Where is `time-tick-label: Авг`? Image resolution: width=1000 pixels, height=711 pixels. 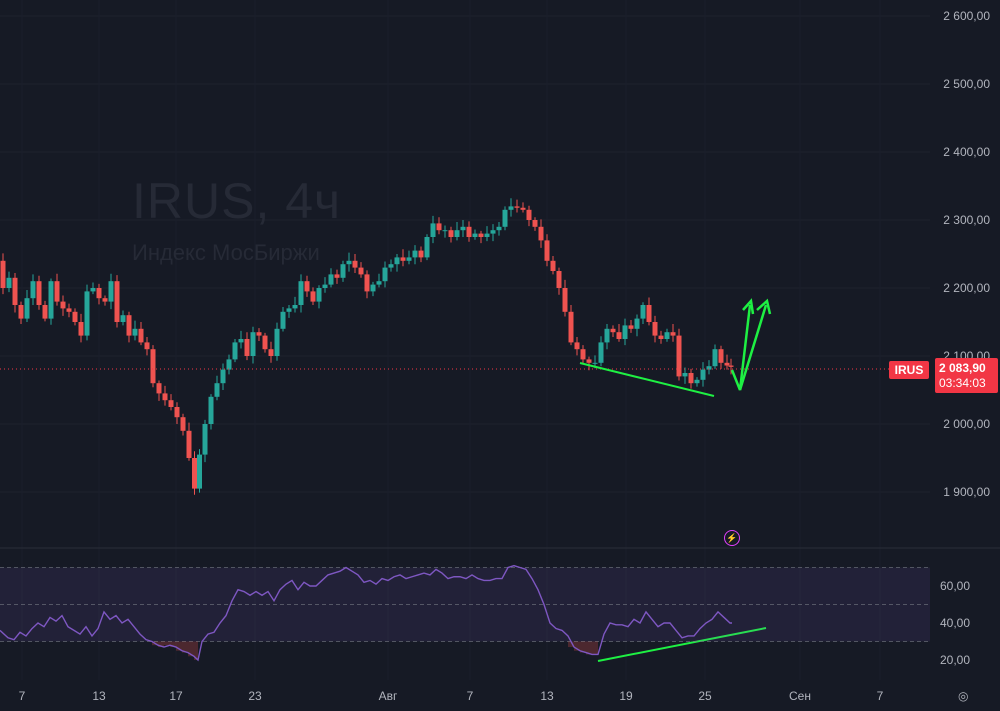
time-tick-label: Авг is located at coordinates (388, 696).